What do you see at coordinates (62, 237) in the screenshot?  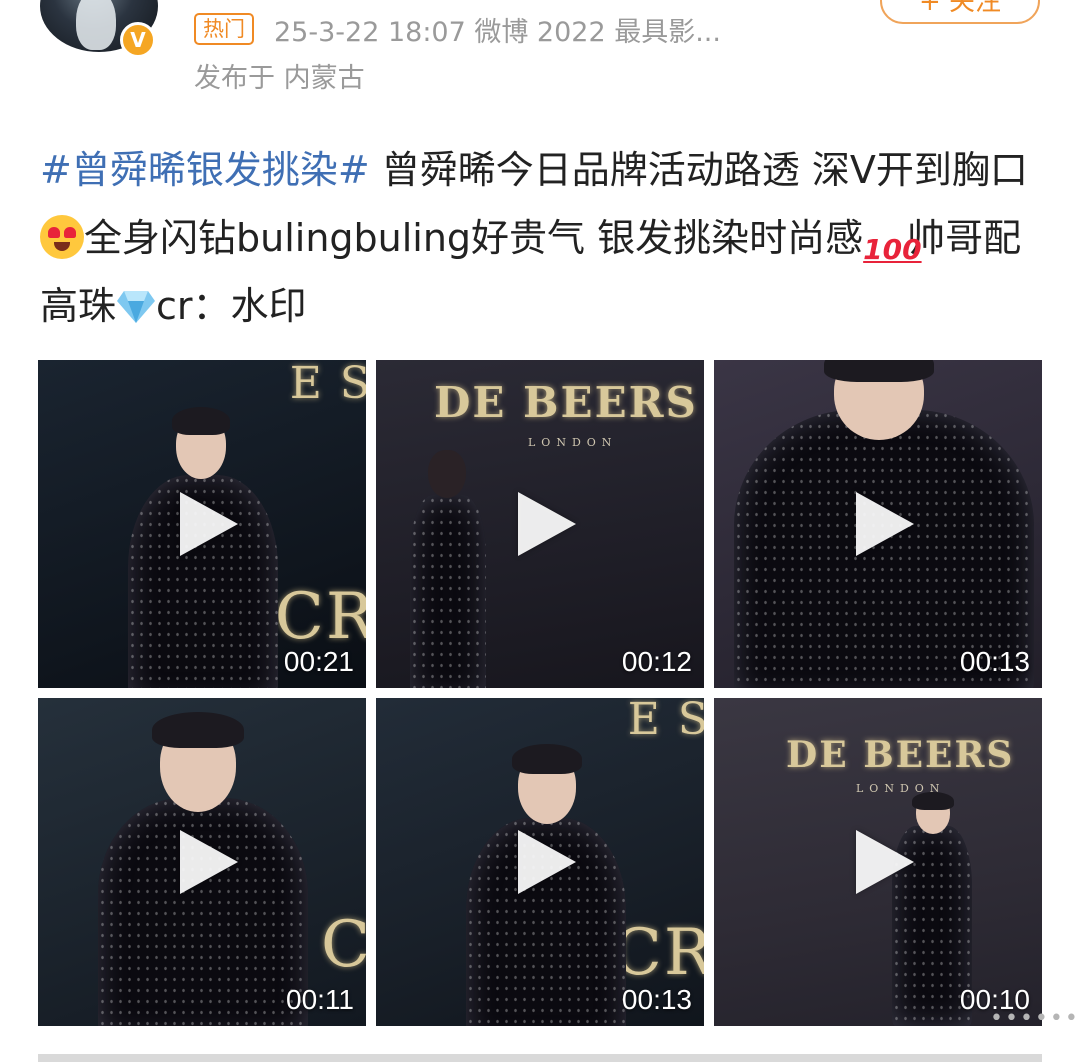 I see `heart-eyes-emoji-icon` at bounding box center [62, 237].